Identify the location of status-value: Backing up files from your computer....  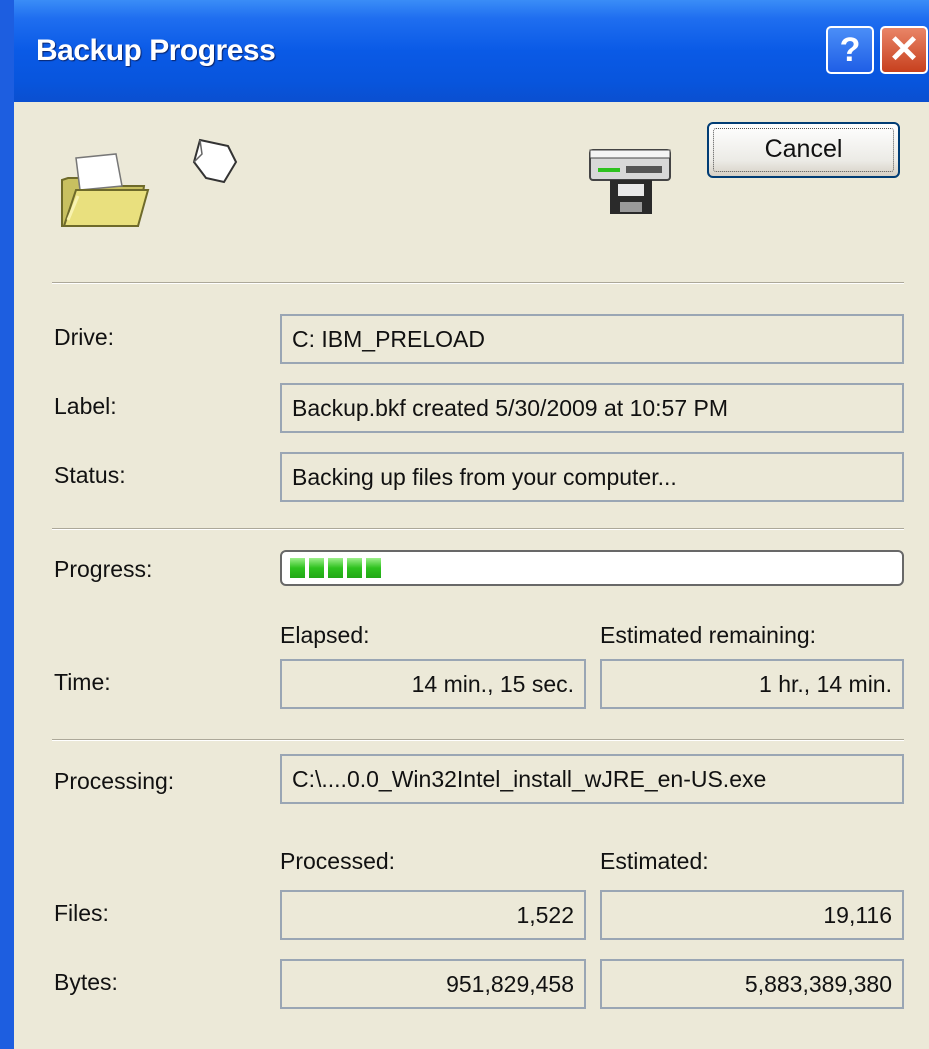
(592, 477).